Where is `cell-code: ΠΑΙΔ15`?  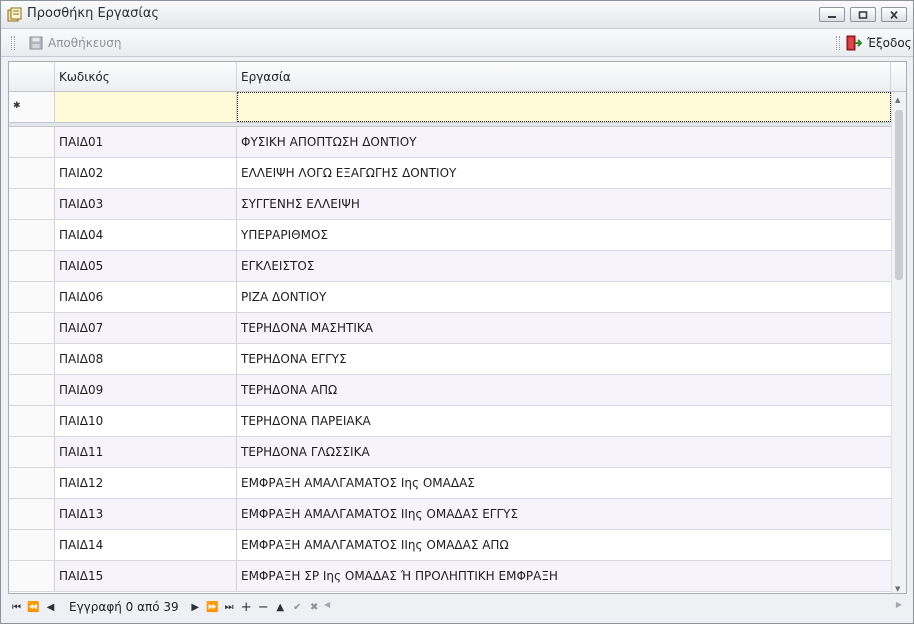
cell-code: ΠΑΙΔ15 is located at coordinates (146, 576).